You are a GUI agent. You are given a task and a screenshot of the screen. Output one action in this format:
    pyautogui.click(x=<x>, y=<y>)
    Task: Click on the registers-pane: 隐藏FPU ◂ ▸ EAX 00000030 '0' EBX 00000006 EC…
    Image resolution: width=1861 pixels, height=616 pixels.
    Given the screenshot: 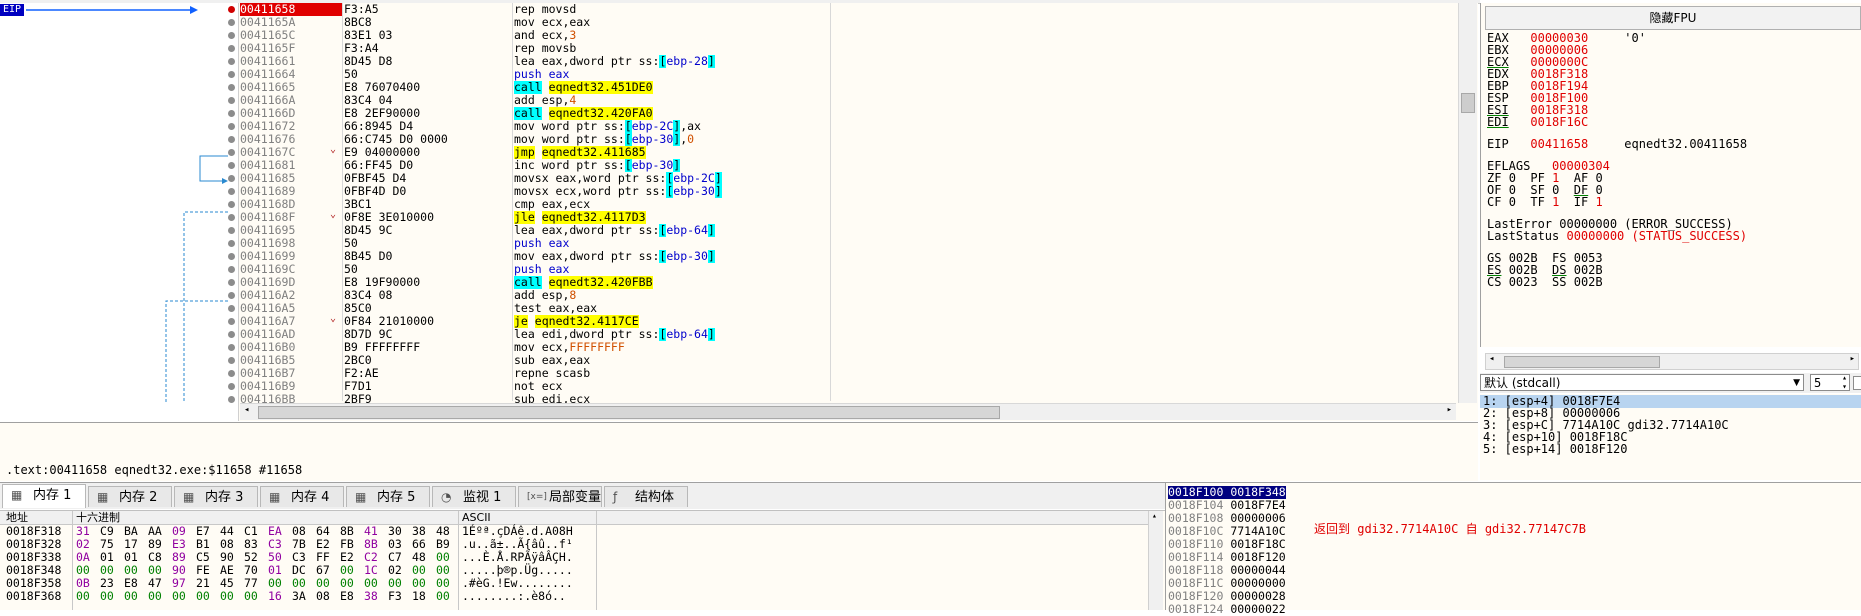 What is the action you would take?
    pyautogui.click(x=1670, y=186)
    